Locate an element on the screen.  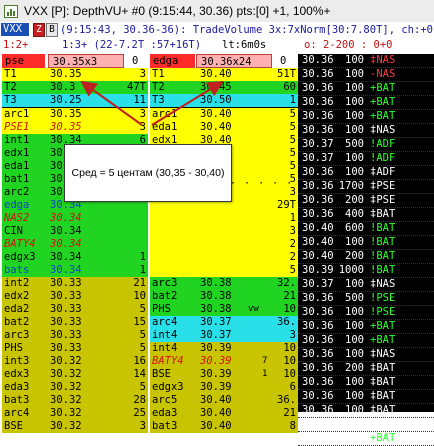
arrow-to-ask is located at coordinates (187, 103).